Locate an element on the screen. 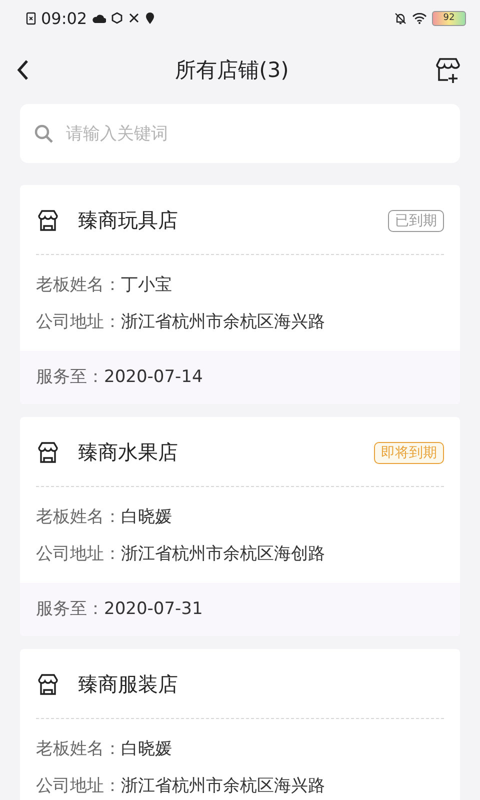  status-badge: 即将到期 is located at coordinates (409, 453).